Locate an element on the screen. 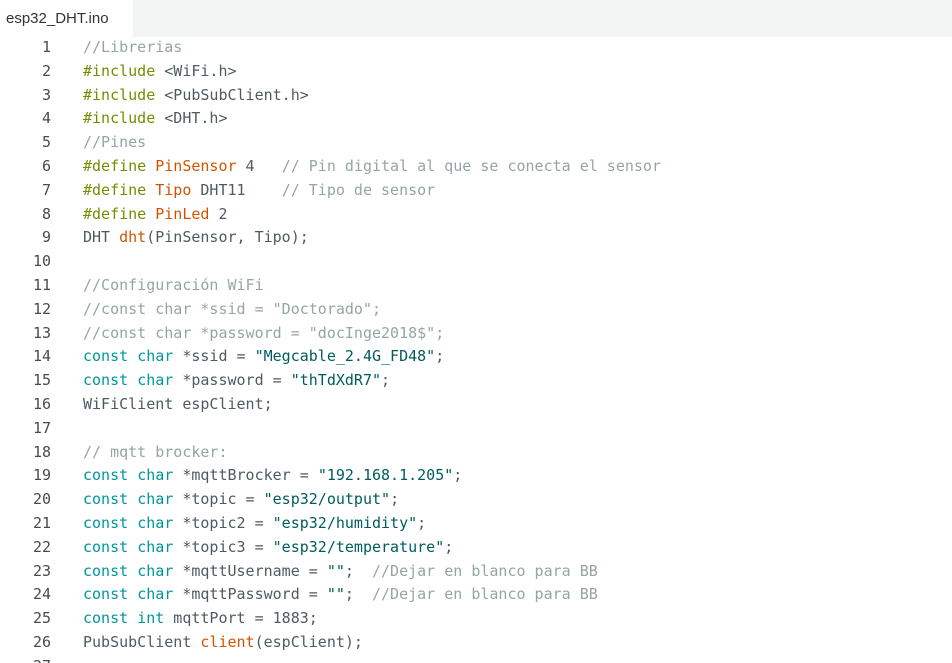 This screenshot has height=663, width=952. code-line: 21 const char *topic2 = "esp32/humidity"; is located at coordinates (476, 524).